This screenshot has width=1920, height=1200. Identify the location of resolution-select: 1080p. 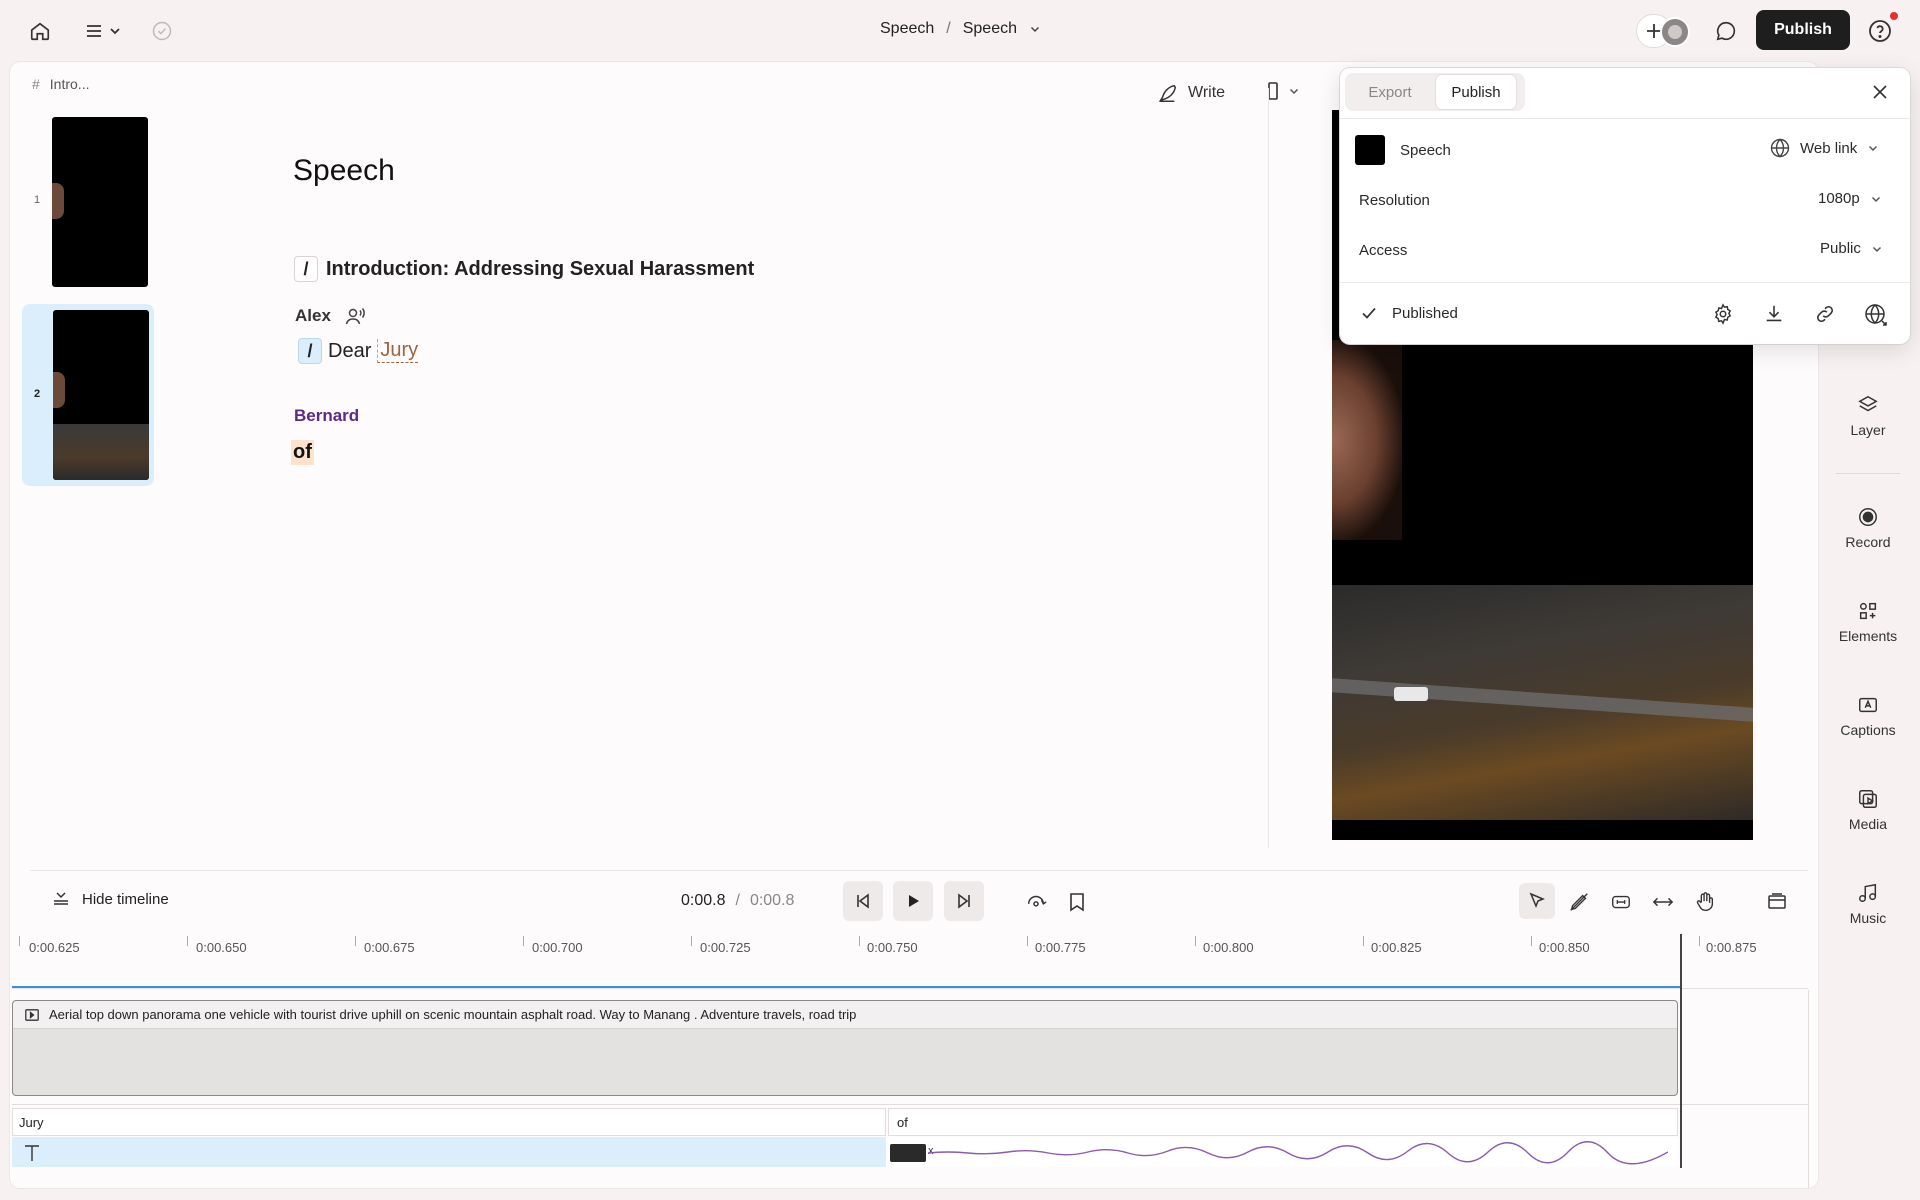
(1850, 198).